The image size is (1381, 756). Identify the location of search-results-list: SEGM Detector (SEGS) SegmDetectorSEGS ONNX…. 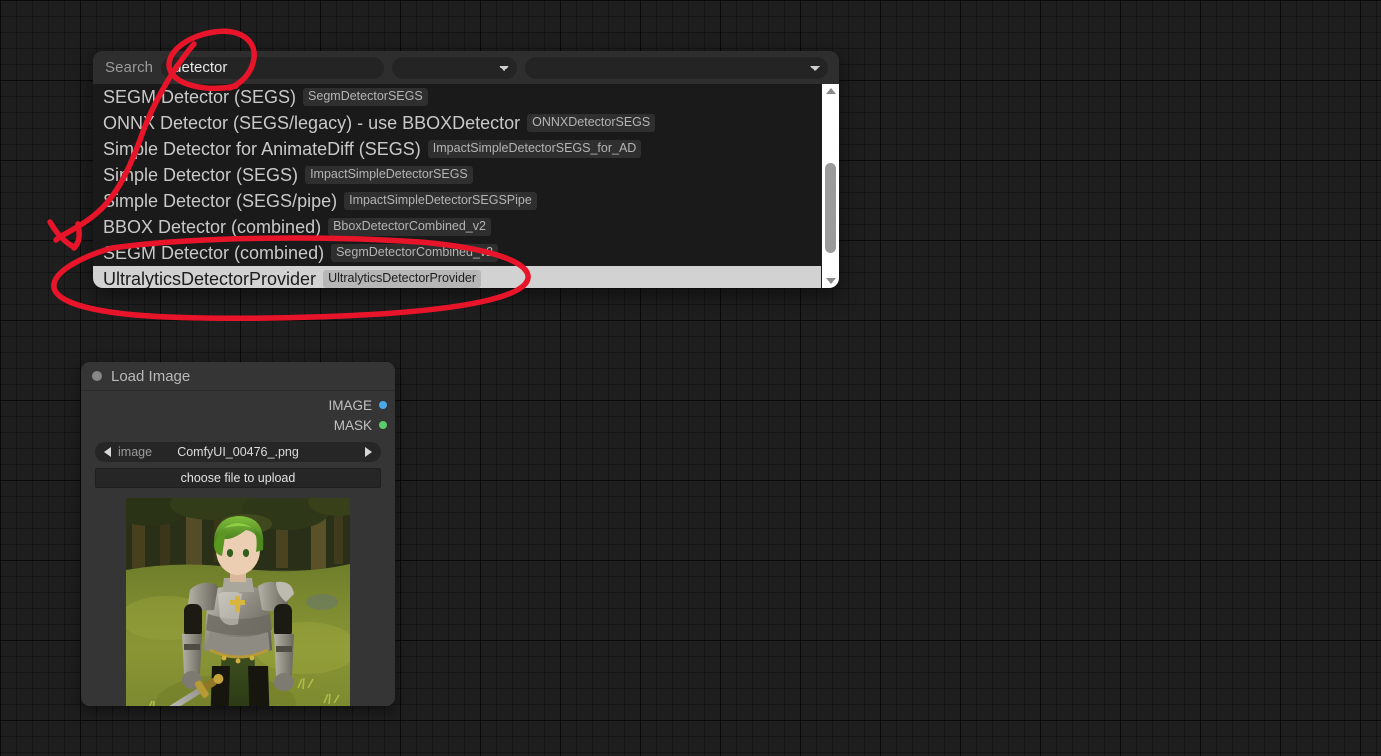
(457, 186).